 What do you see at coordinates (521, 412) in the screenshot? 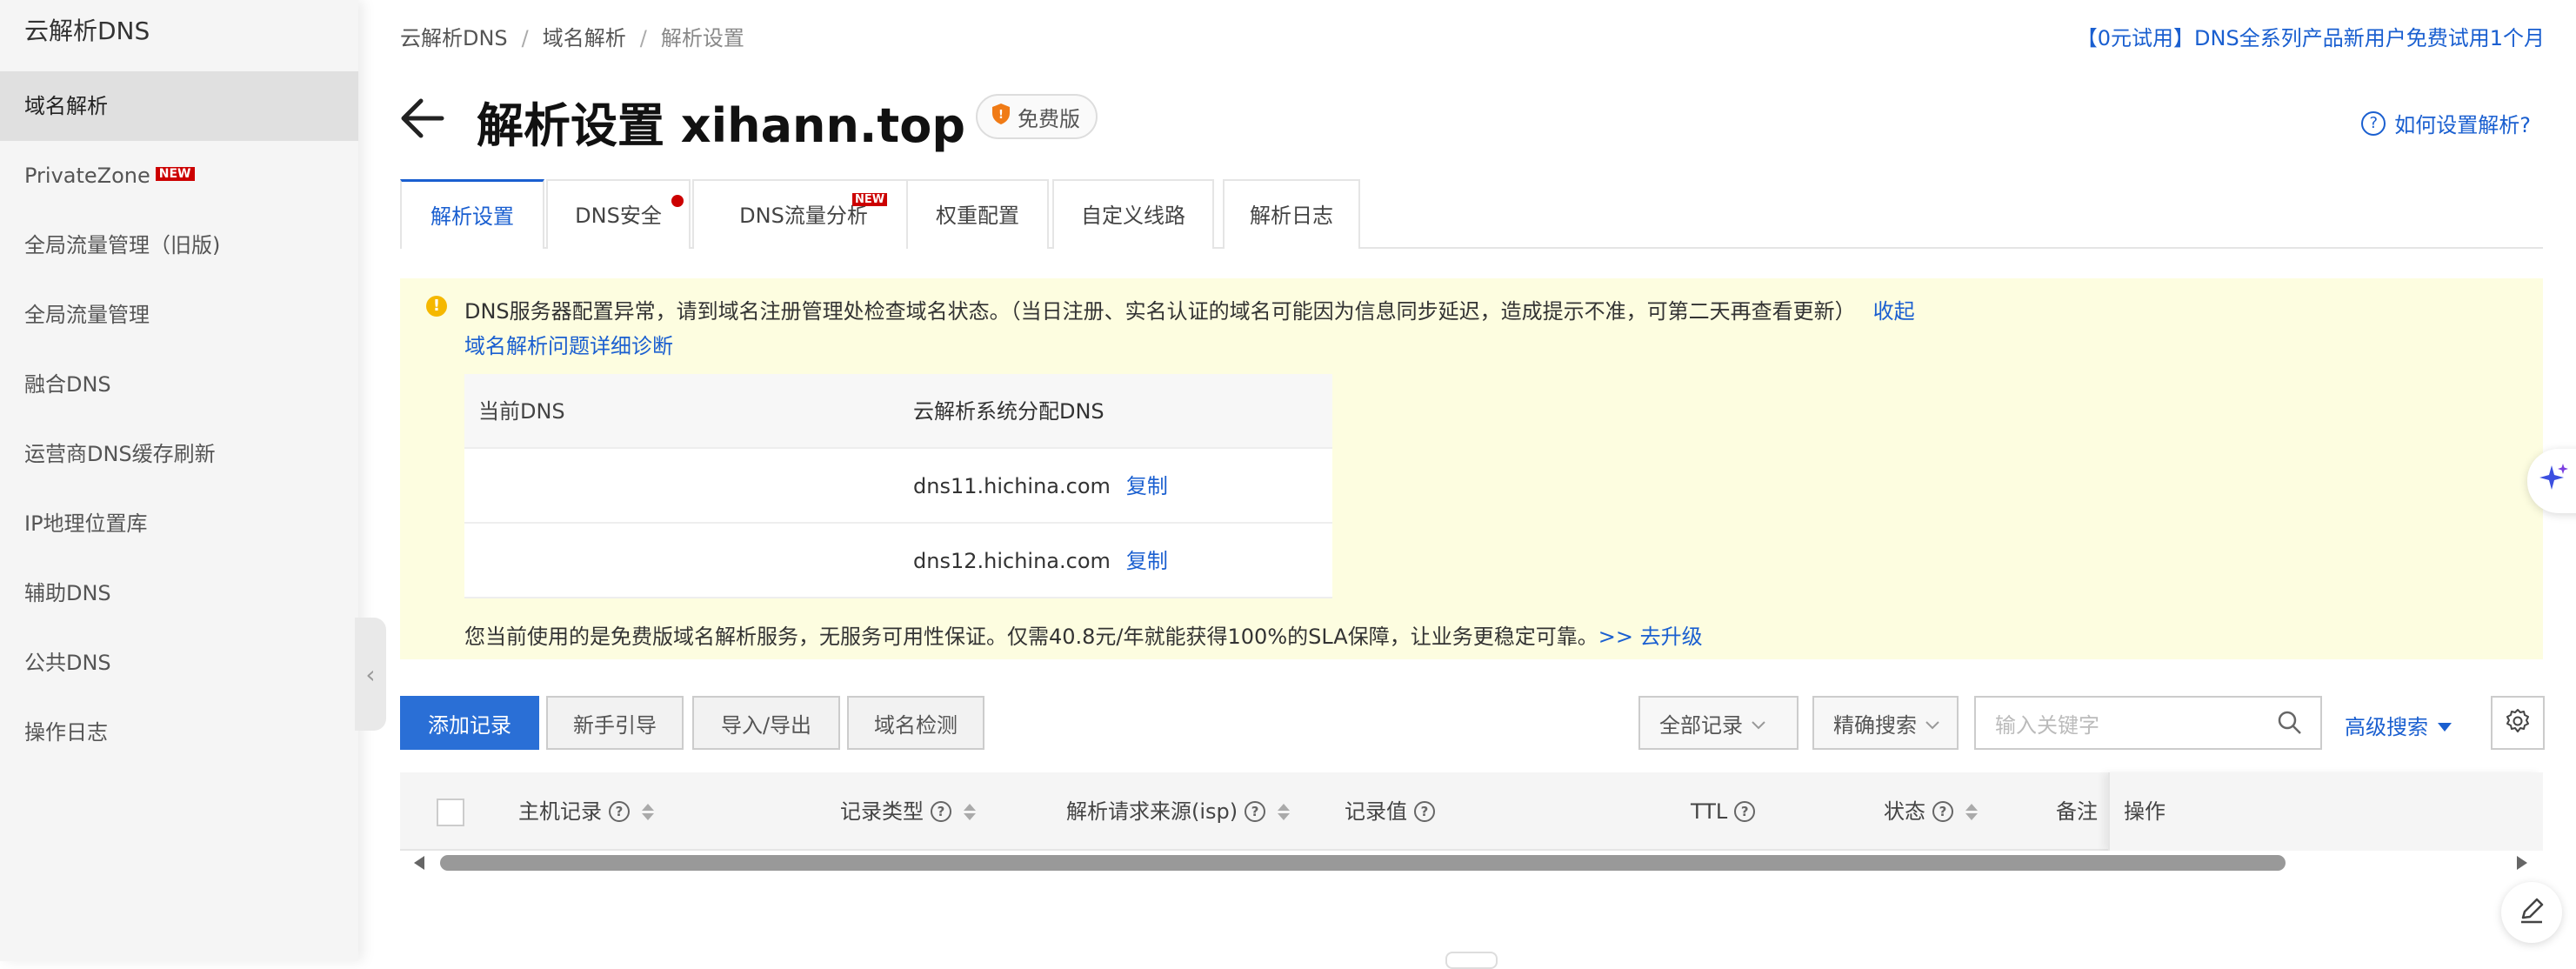
I see `header-current-dns: 当前DNS` at bounding box center [521, 412].